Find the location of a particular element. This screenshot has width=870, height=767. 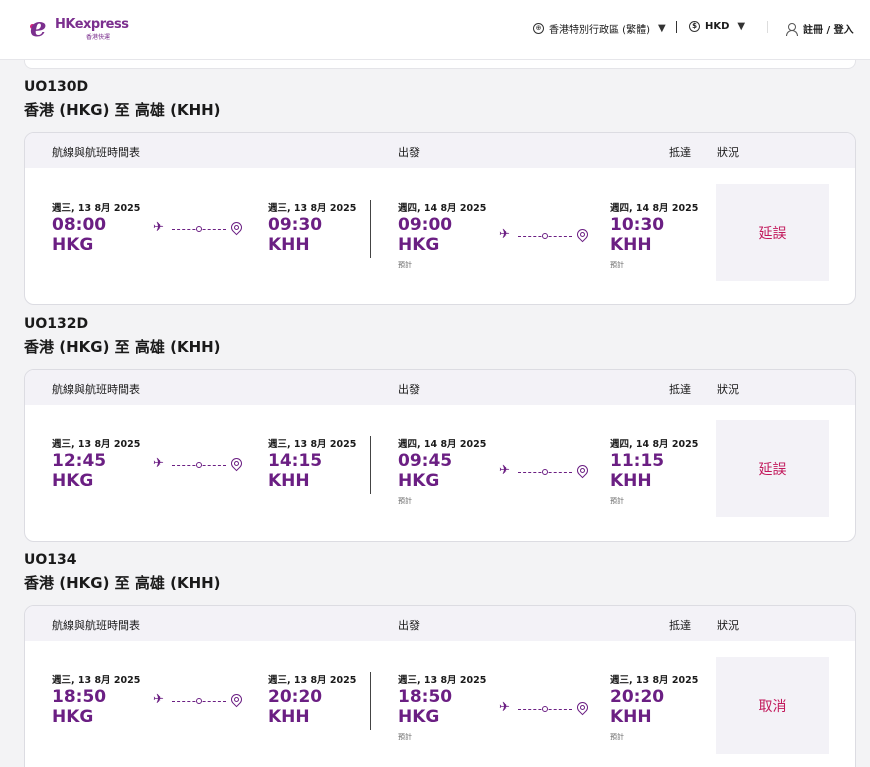

status-badge: 取消 is located at coordinates (772, 705).